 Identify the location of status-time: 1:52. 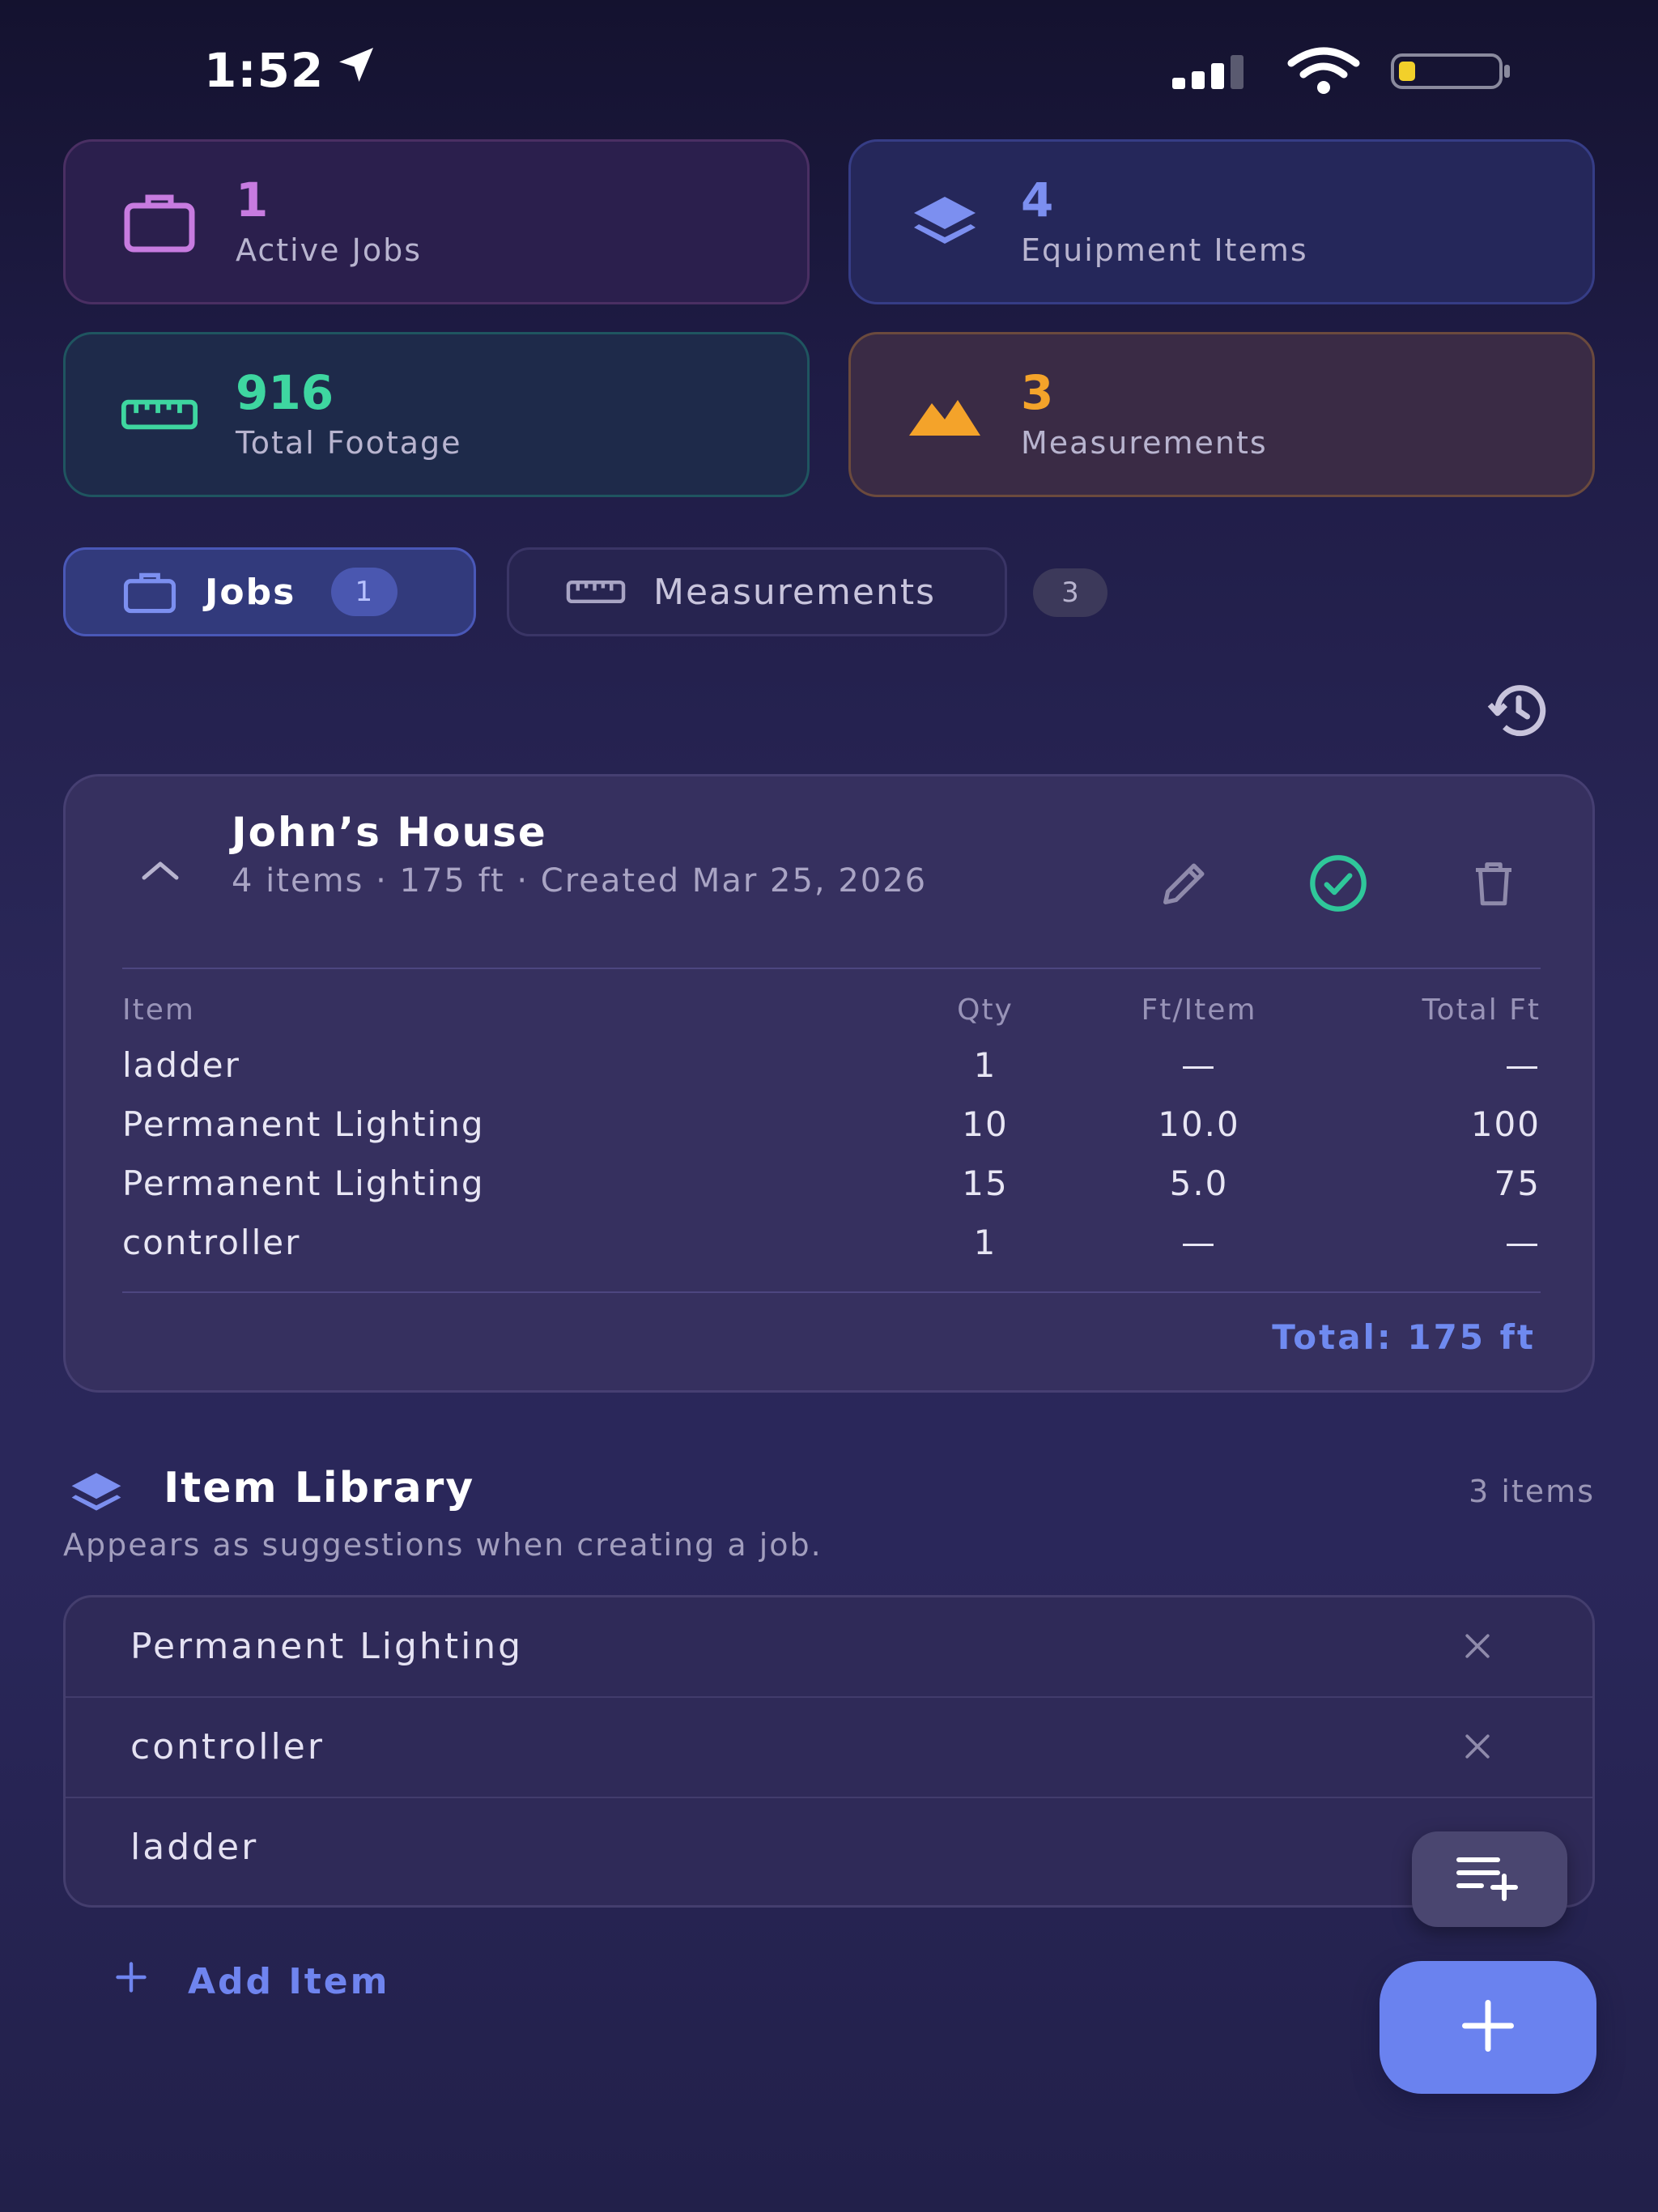
(291, 71).